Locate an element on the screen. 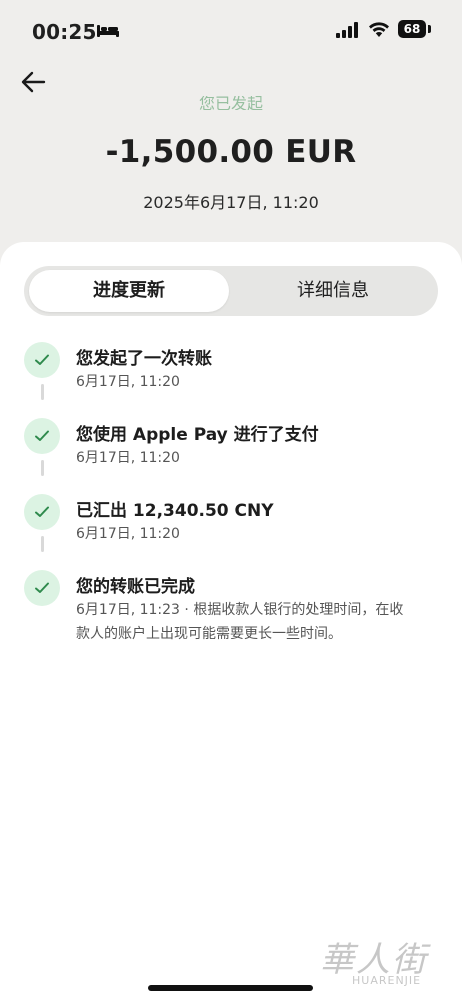  step-title: 已汇出 12,340.50 CNY is located at coordinates (175, 511).